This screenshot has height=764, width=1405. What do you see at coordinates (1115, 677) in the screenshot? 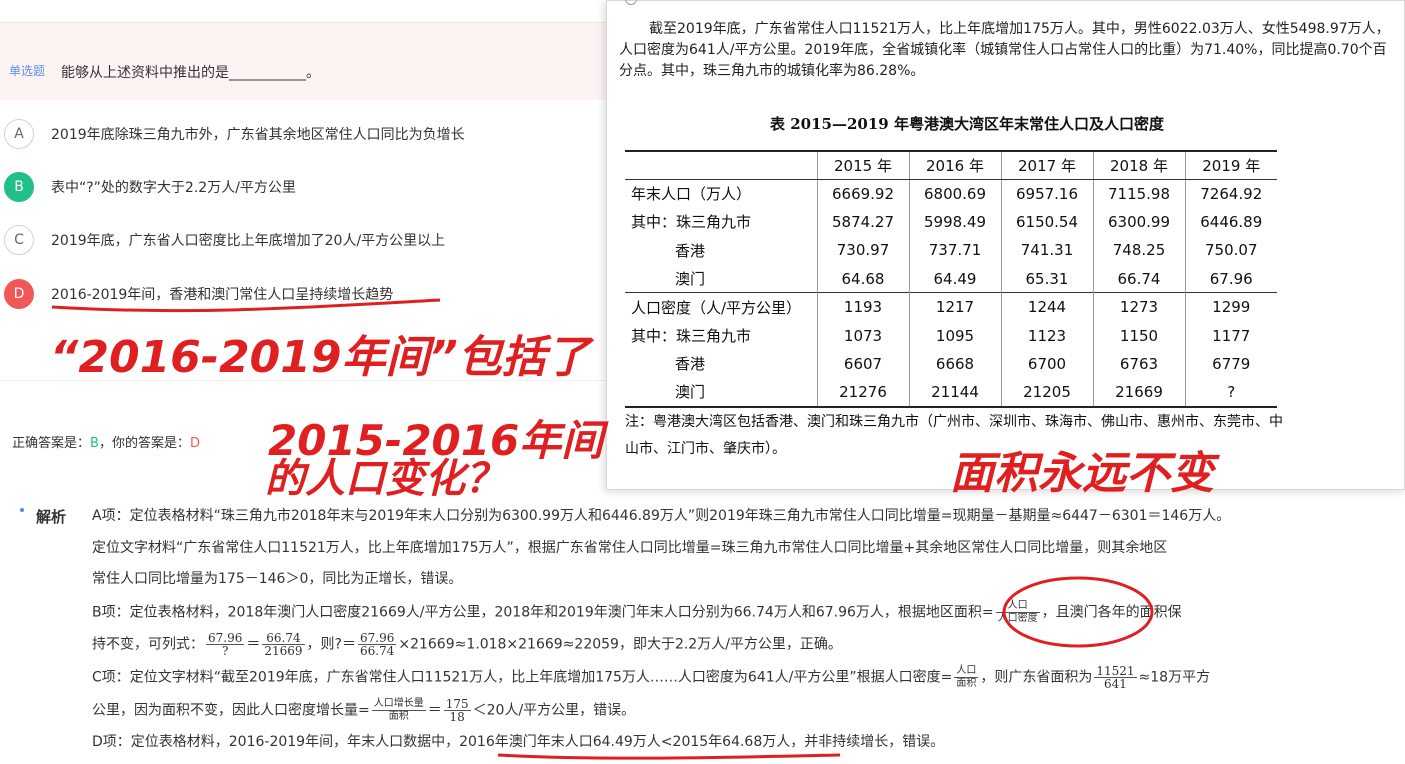
I see `fraction-c-area: 11521 641` at bounding box center [1115, 677].